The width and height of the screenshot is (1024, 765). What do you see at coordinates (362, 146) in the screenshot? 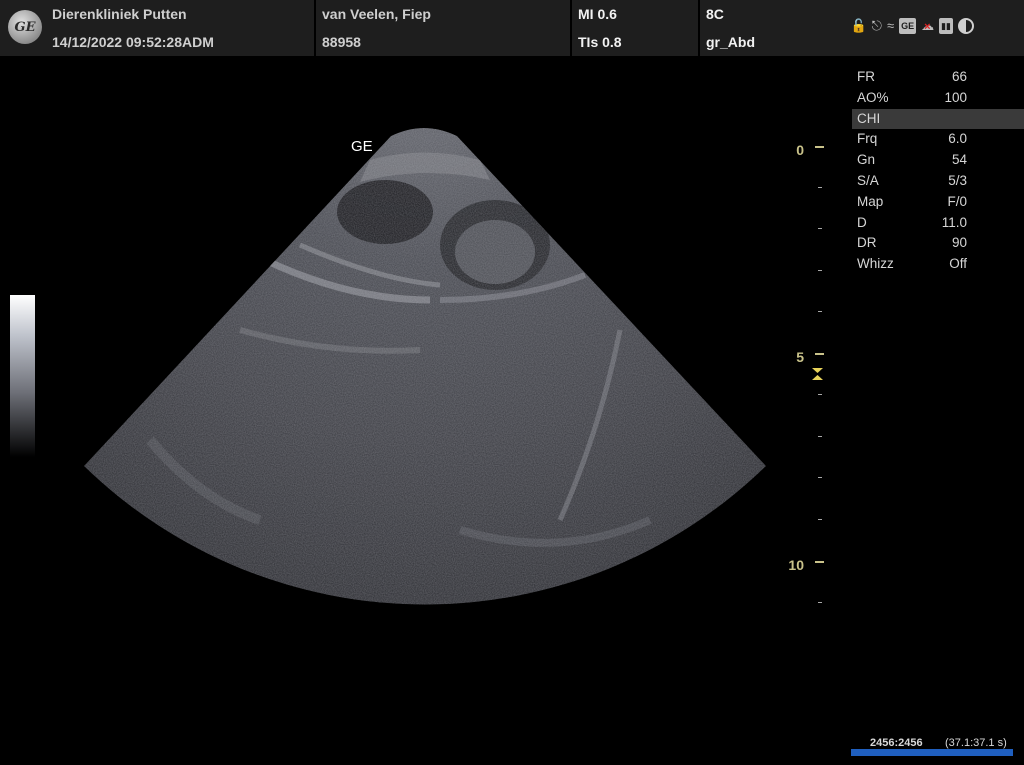
I see `probe-orientation-mark: GE` at bounding box center [362, 146].